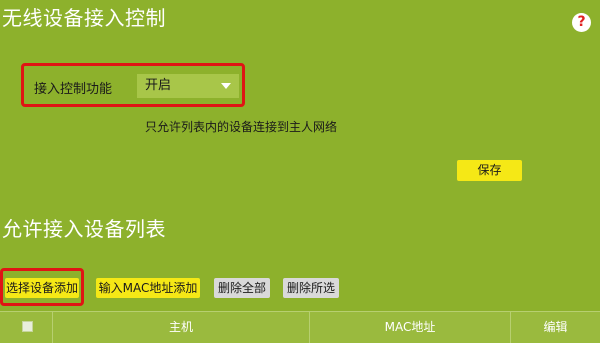 The height and width of the screenshot is (343, 600). What do you see at coordinates (148, 288) in the screenshot?
I see `mac-address-add-button: 输入MAC地址添加` at bounding box center [148, 288].